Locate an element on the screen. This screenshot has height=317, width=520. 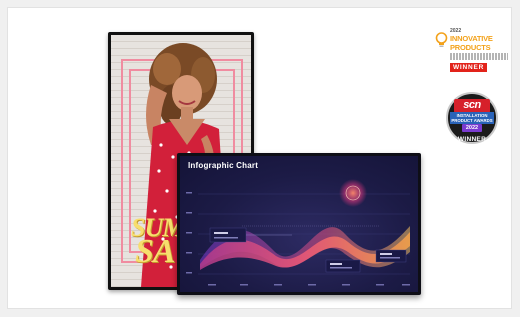
scn-logo: scn is located at coordinates (472, 105).